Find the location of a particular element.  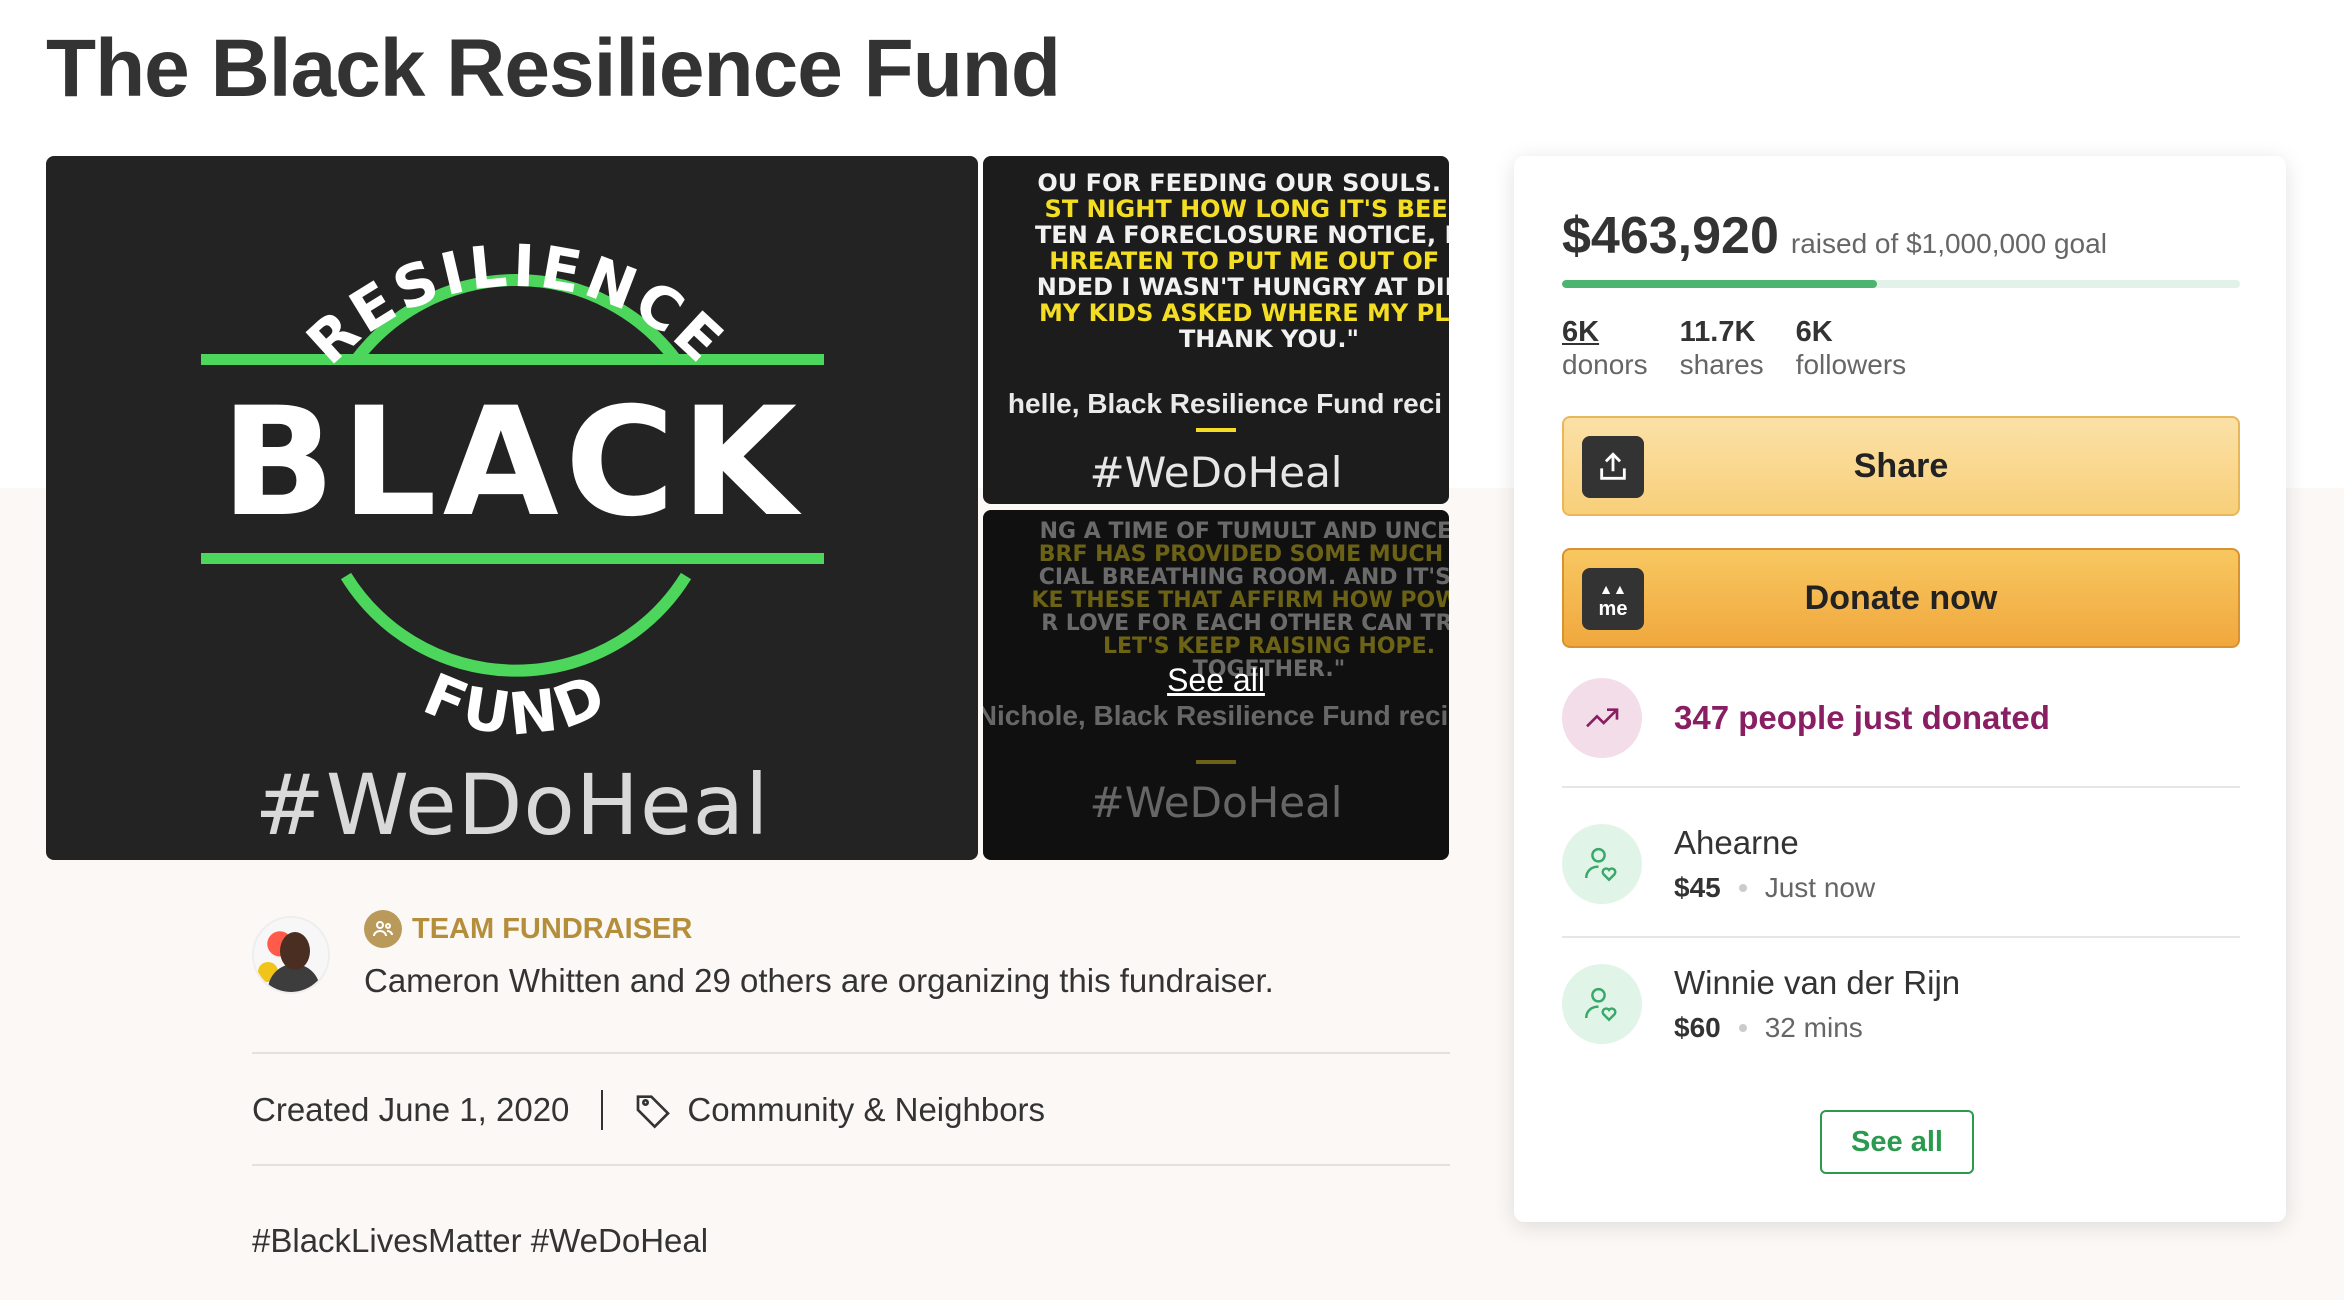

just-donated-row: 347 people just donated is located at coordinates (1806, 718).